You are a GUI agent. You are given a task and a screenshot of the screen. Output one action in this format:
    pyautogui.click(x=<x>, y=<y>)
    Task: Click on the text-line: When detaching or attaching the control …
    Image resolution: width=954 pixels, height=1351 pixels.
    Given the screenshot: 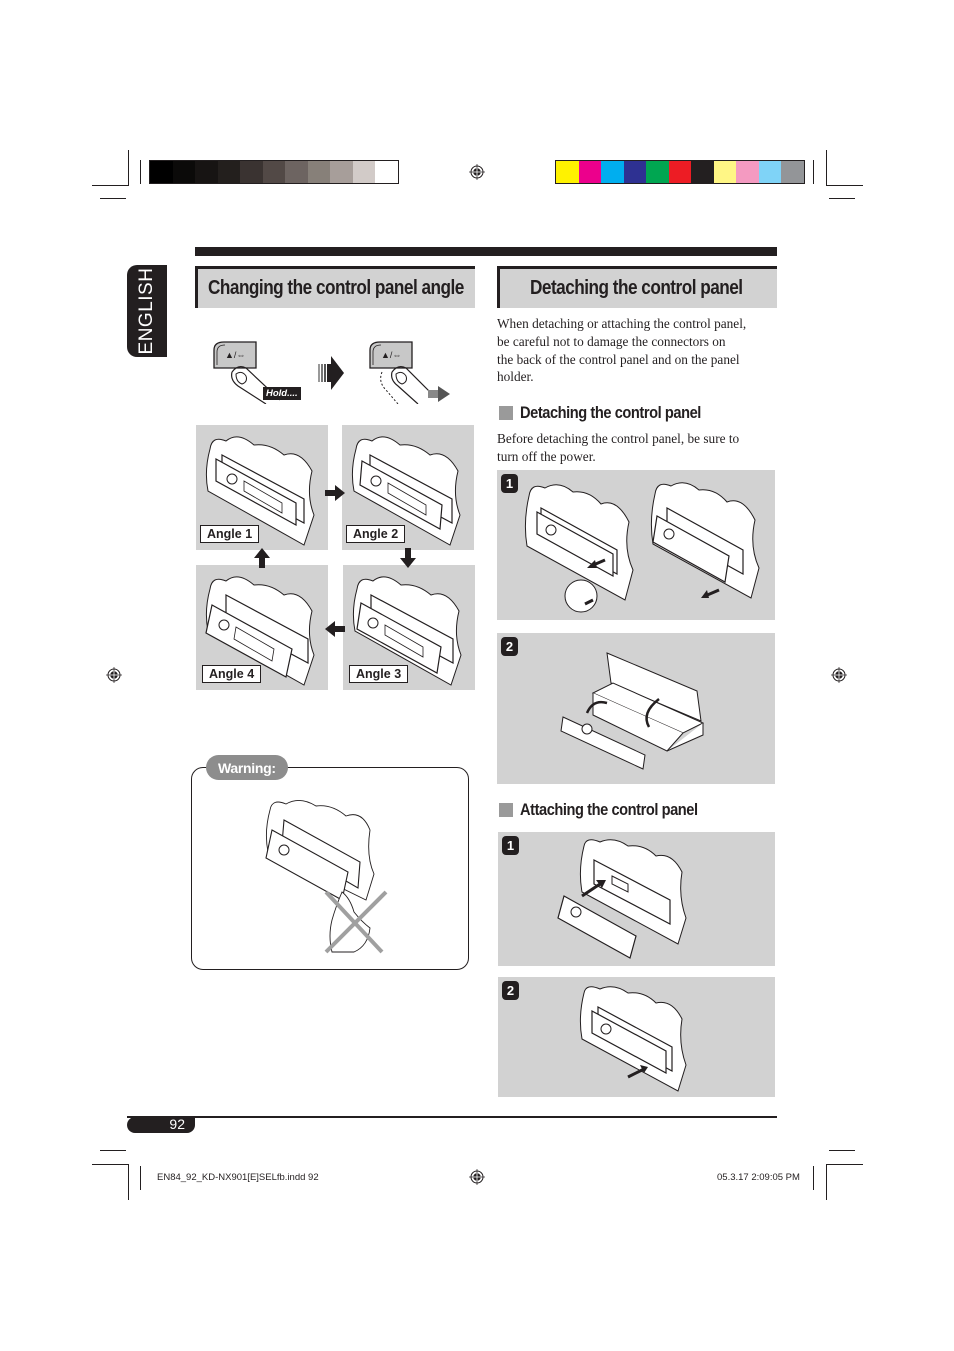 What is the action you would take?
    pyautogui.click(x=622, y=323)
    